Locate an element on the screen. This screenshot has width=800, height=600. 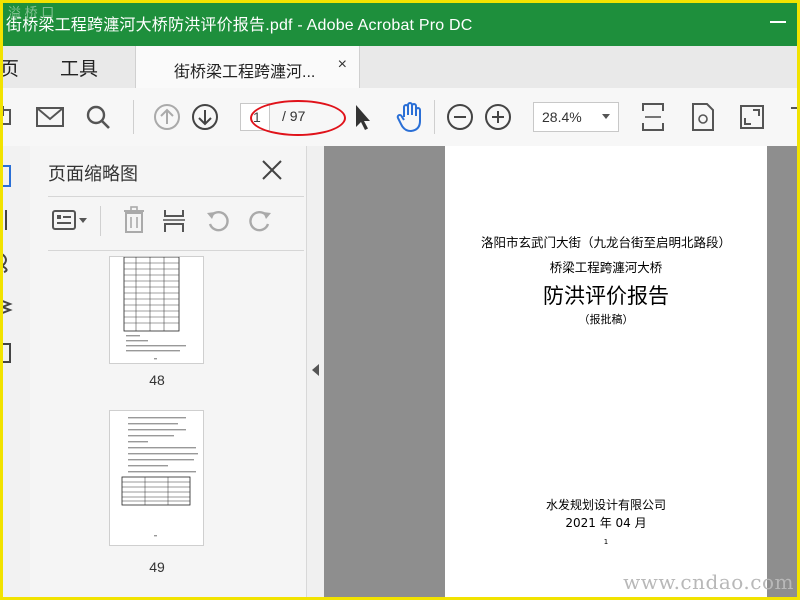
select-arrow-icon is located at coordinates (362, 117).